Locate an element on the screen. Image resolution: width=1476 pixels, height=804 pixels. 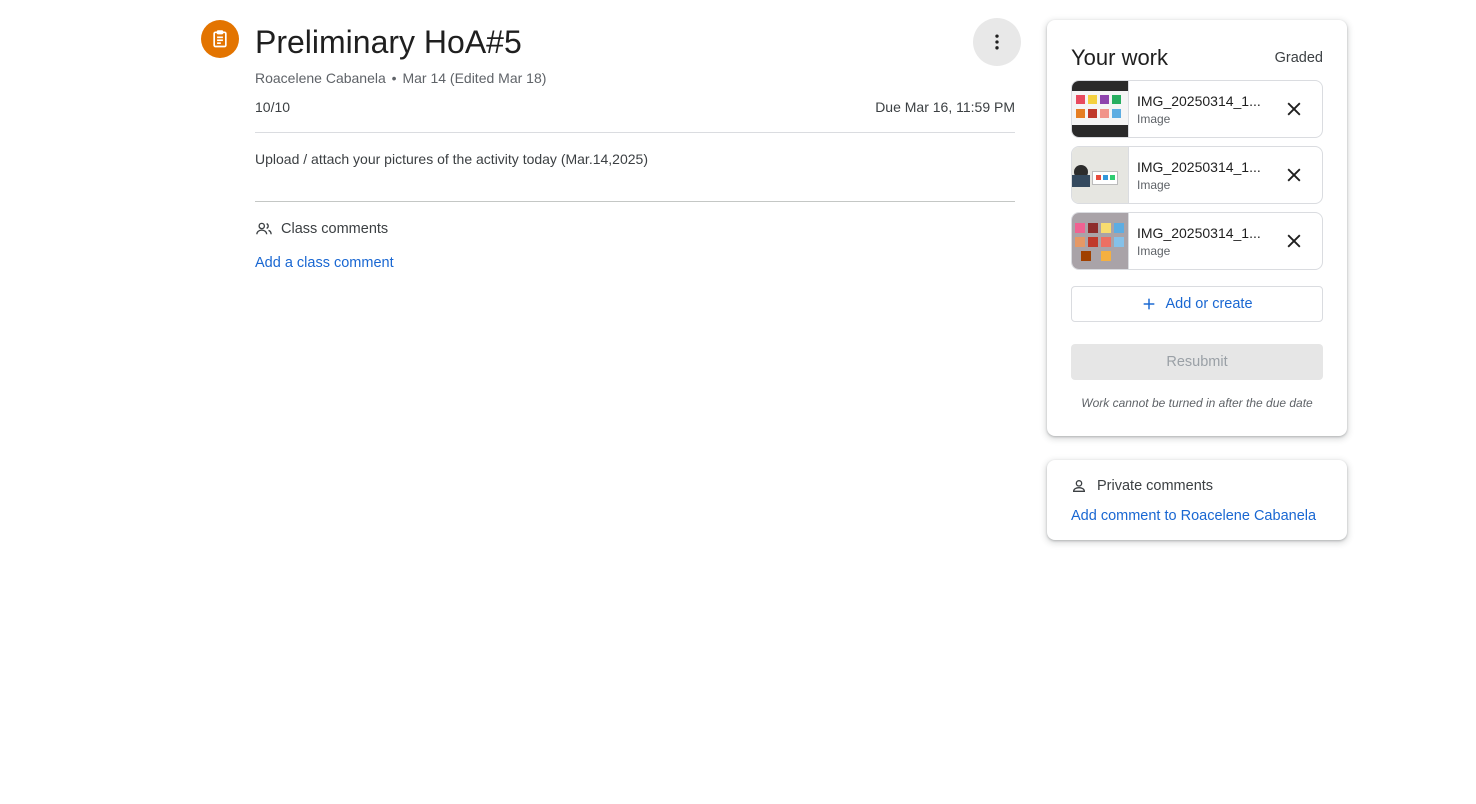
points-grade: 10/10 is located at coordinates (273, 107).